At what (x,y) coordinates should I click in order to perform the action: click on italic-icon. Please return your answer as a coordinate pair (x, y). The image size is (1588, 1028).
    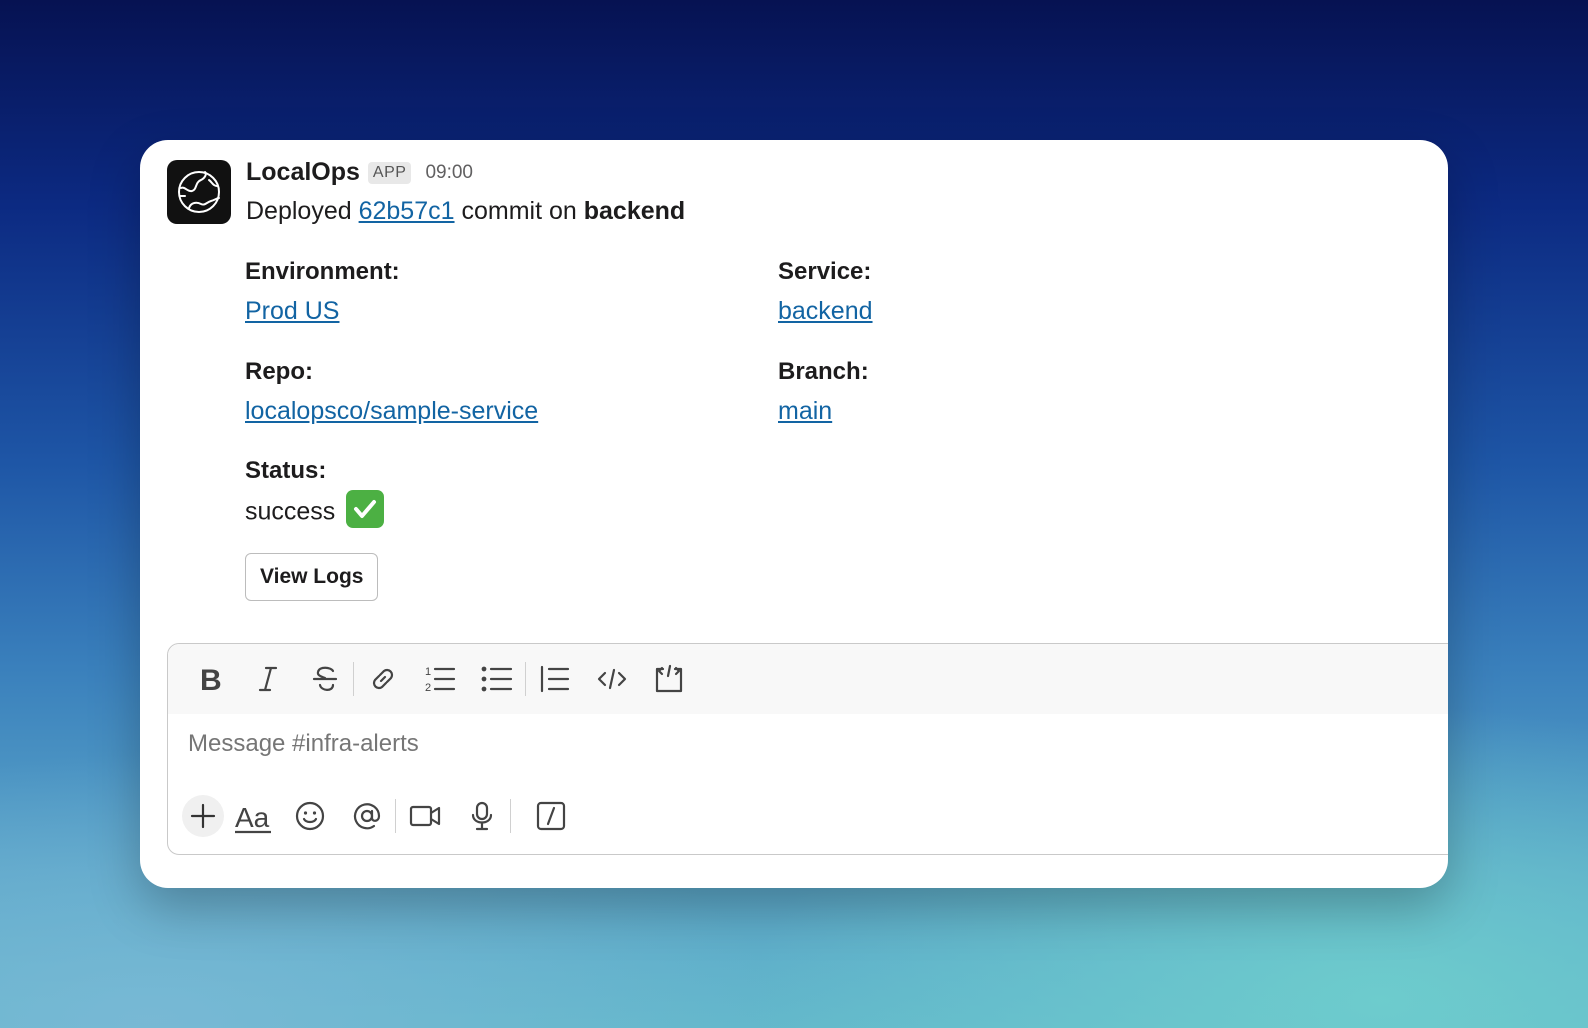
    Looking at the image, I should click on (267, 679).